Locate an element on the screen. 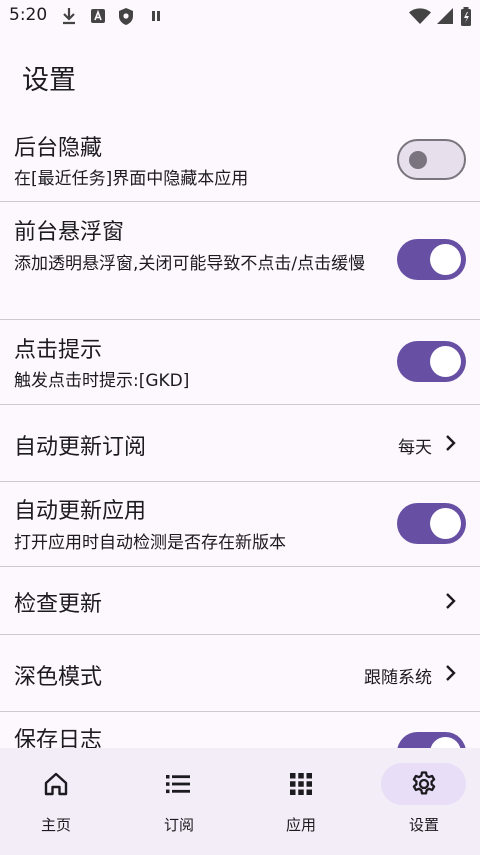 The image size is (480, 855). setting-value: 跟随系统 is located at coordinates (398, 678).